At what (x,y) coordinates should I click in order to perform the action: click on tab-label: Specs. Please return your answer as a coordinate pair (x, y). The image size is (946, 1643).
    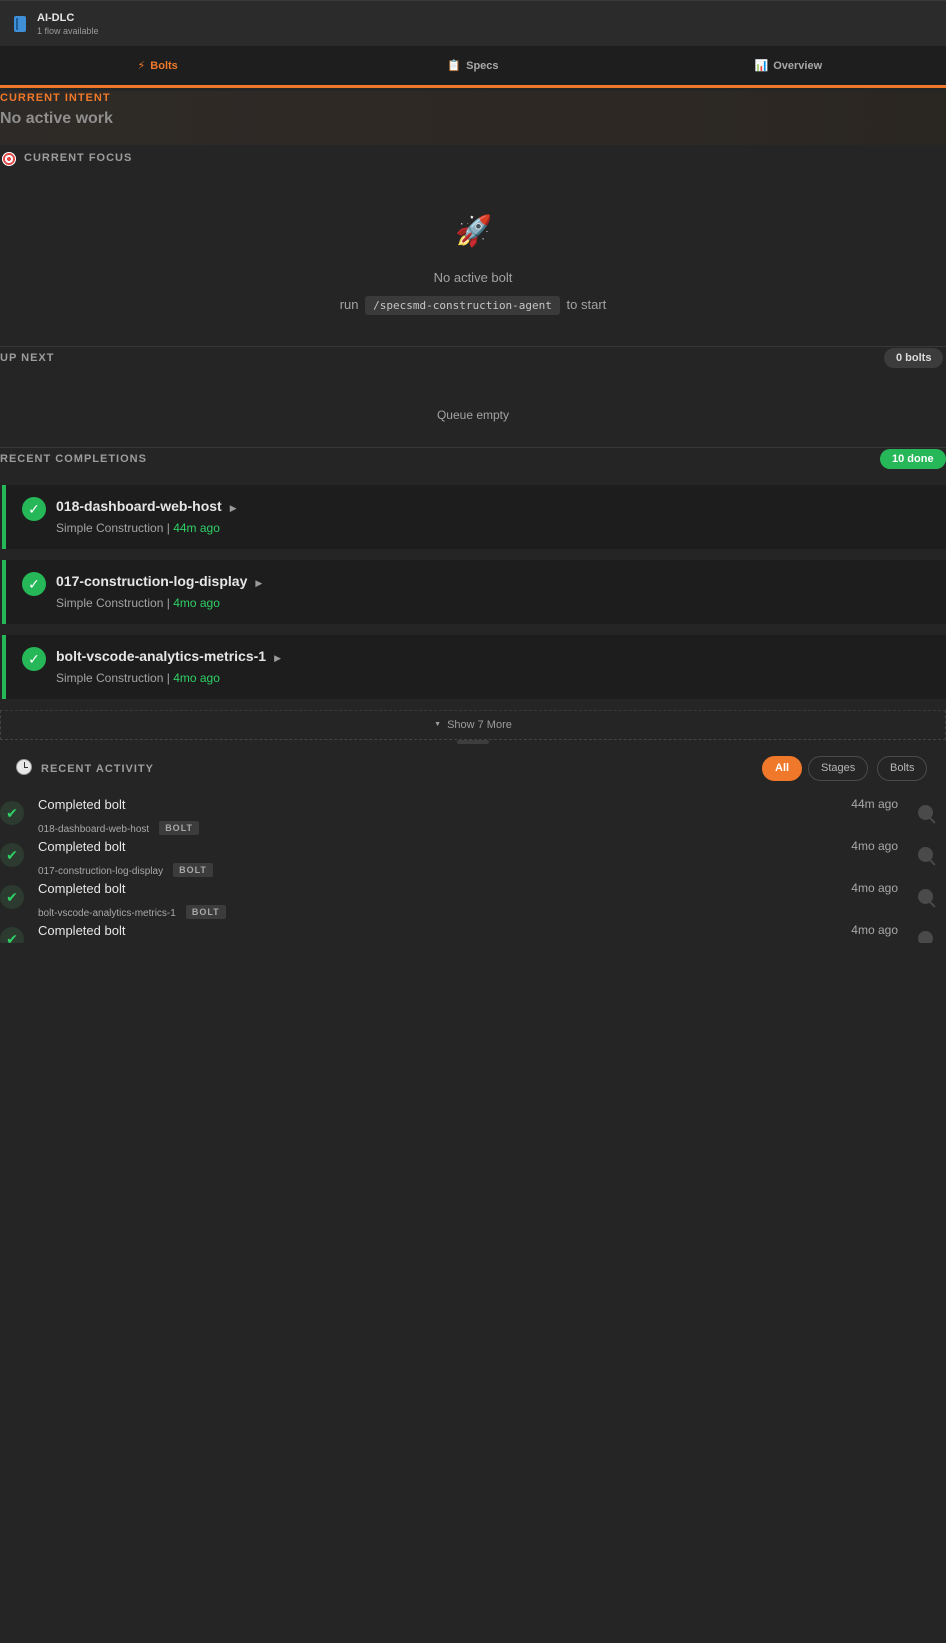
    Looking at the image, I should click on (482, 65).